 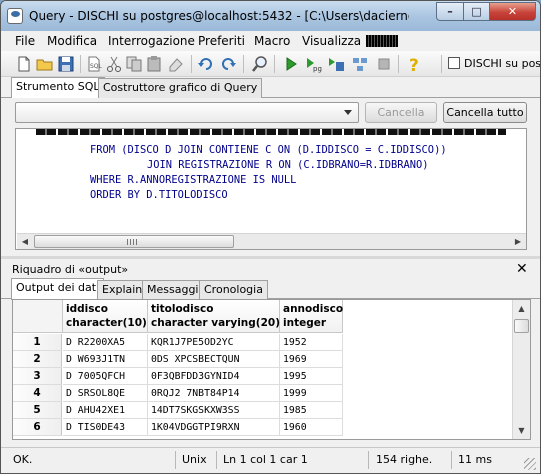 What do you see at coordinates (58, 88) in the screenshot?
I see `tab-sql-tool: Strumento SQL` at bounding box center [58, 88].